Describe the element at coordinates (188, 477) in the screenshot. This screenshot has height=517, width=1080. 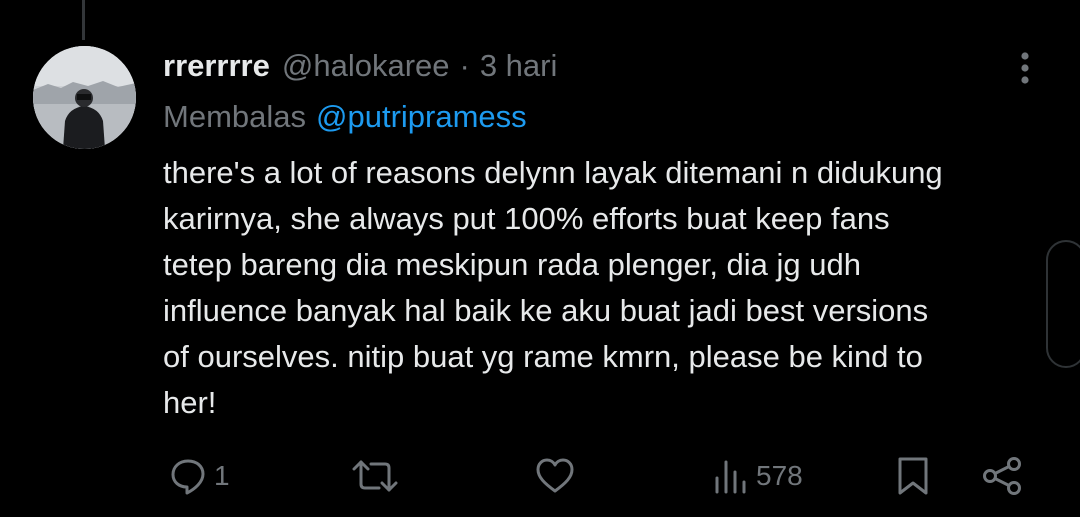
I see `reply-icon` at that location.